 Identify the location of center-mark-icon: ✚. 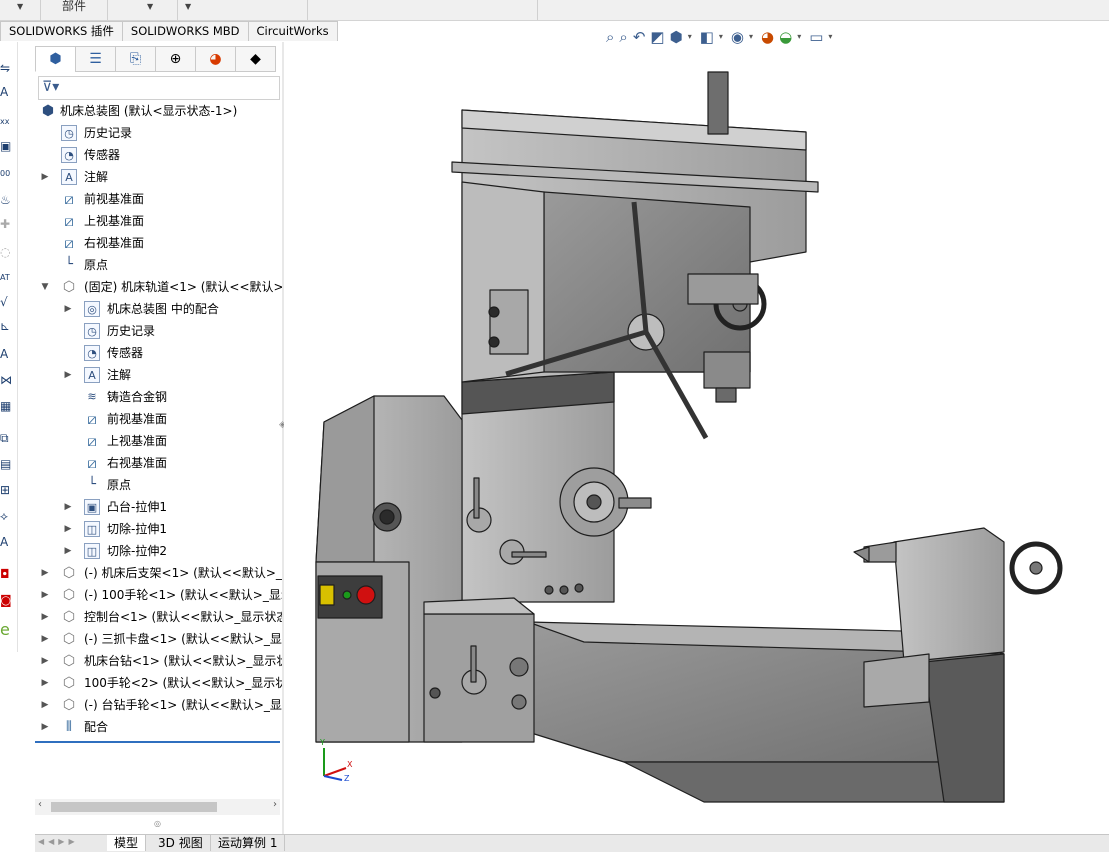
(7, 224).